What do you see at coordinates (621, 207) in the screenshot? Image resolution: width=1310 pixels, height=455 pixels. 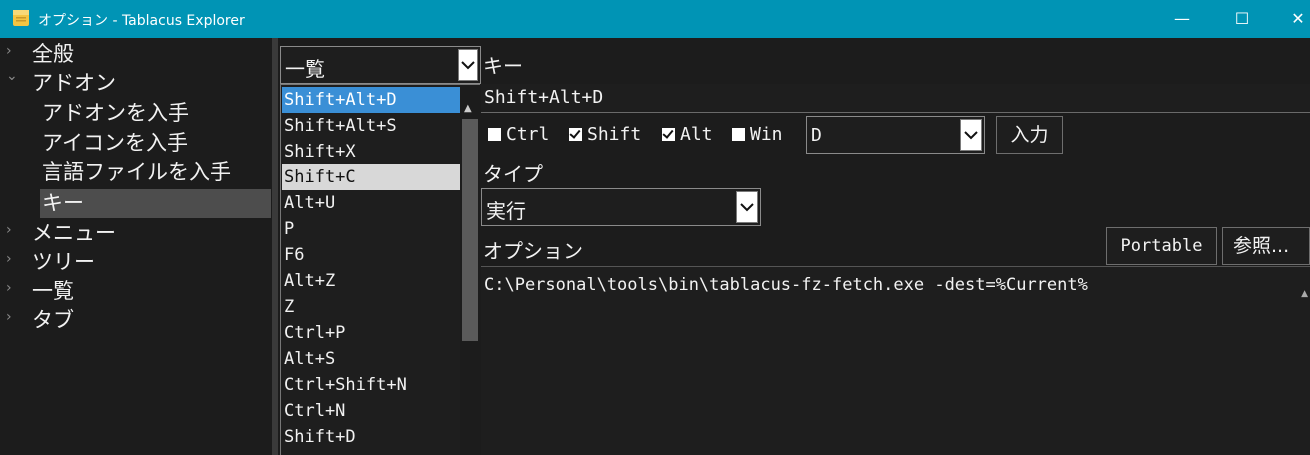 I see `type-select: 実行` at bounding box center [621, 207].